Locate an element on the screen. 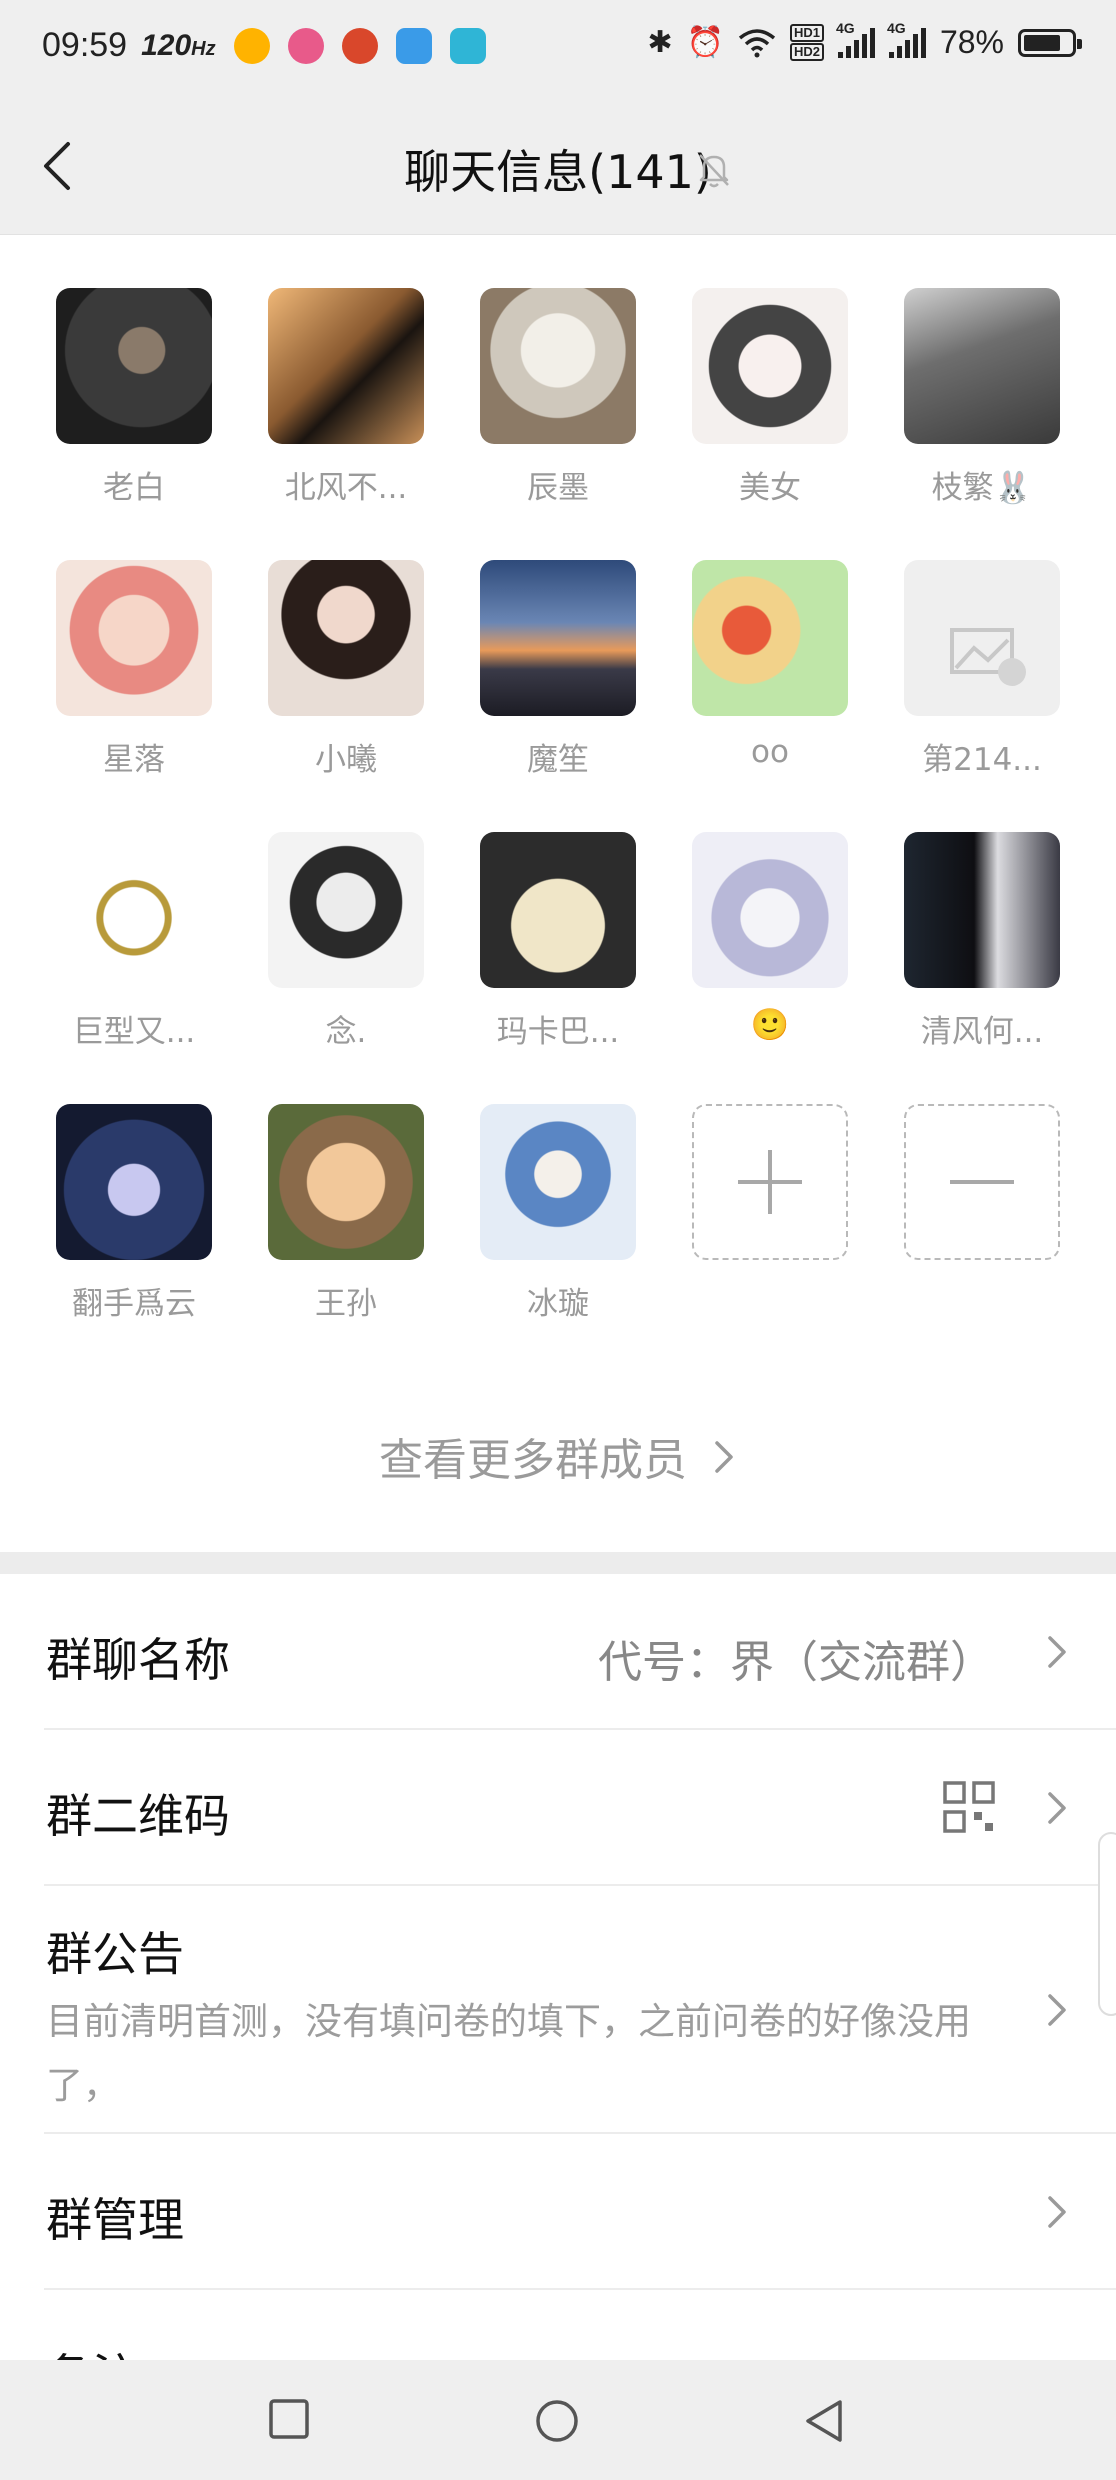  member-item: 念. is located at coordinates (346, 941).